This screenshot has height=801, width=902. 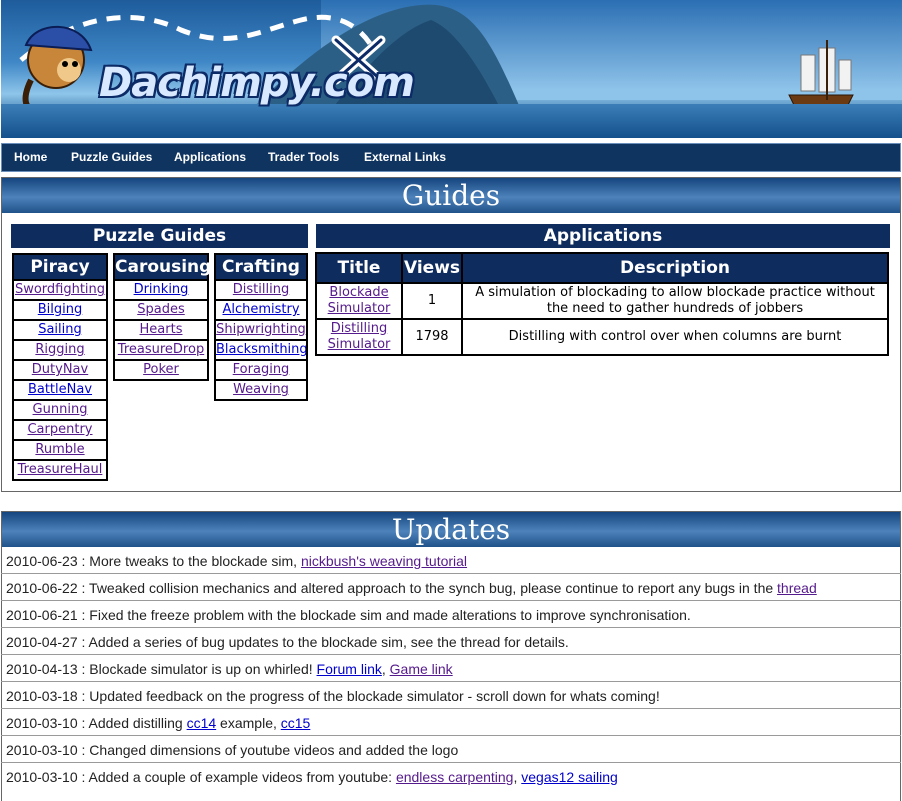 I want to click on updates-title: Updates, so click(x=451, y=529).